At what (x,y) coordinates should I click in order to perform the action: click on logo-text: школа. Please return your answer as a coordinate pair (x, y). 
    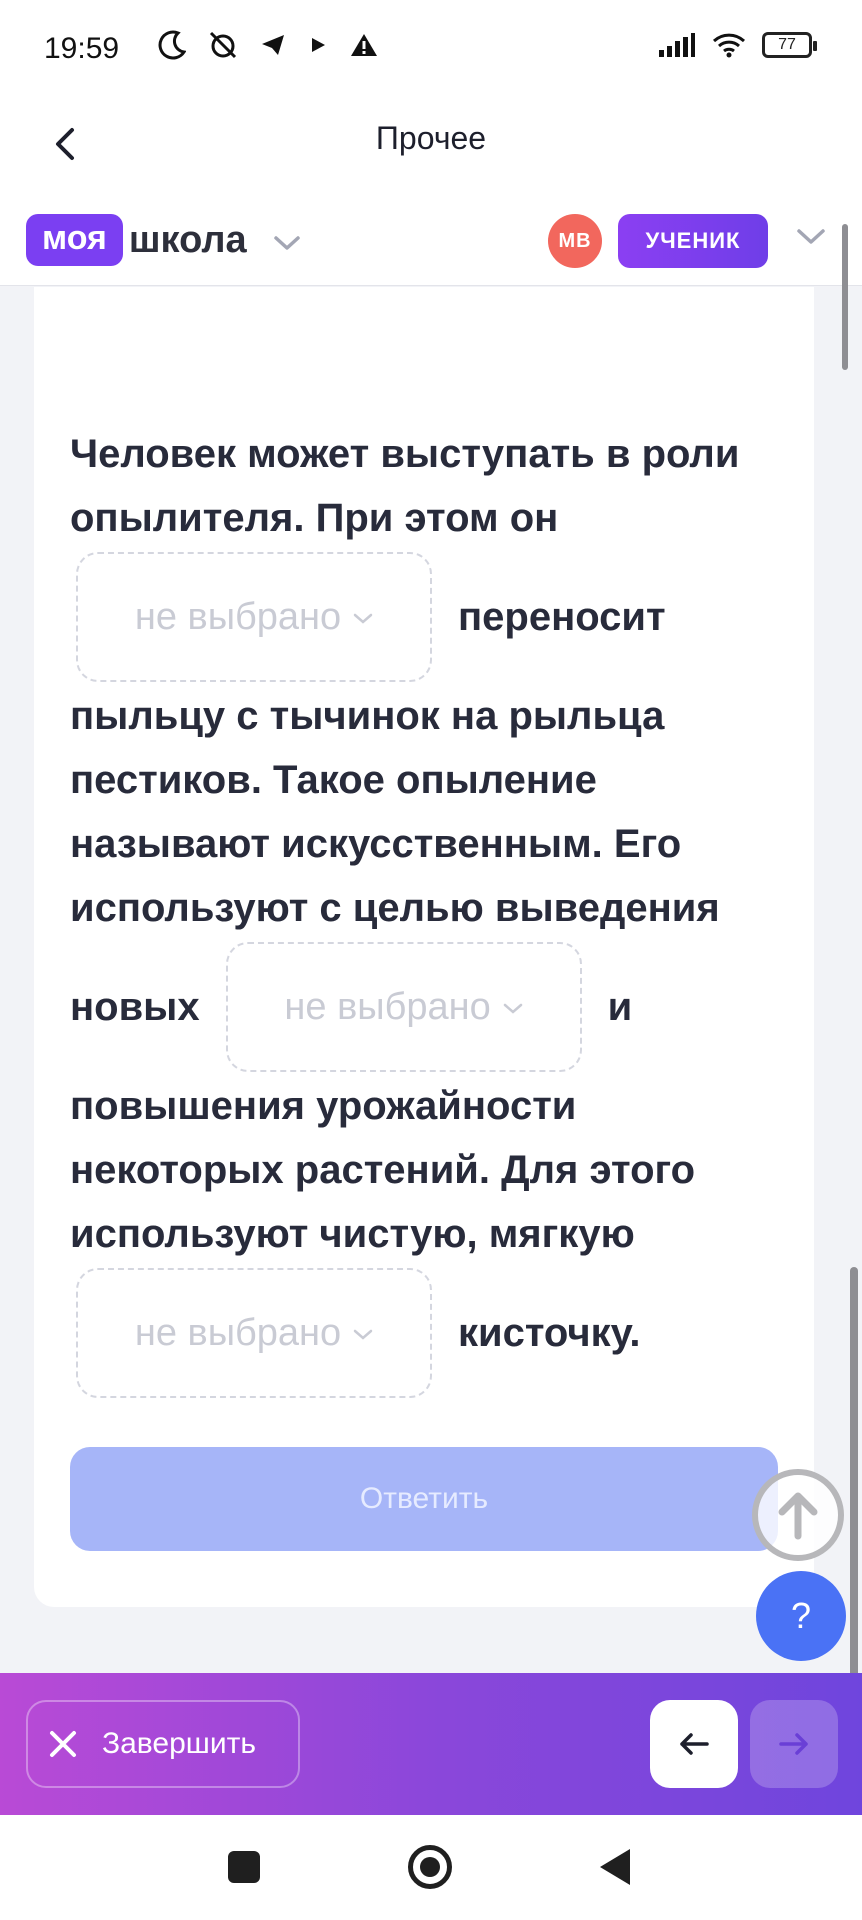
    Looking at the image, I should click on (187, 239).